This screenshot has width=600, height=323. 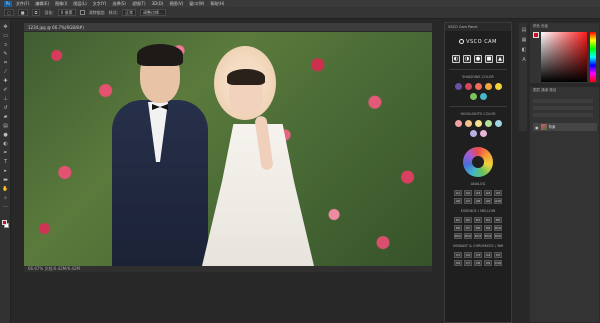 I want to click on dodge-tool-icon: ◐, so click(x=5, y=144).